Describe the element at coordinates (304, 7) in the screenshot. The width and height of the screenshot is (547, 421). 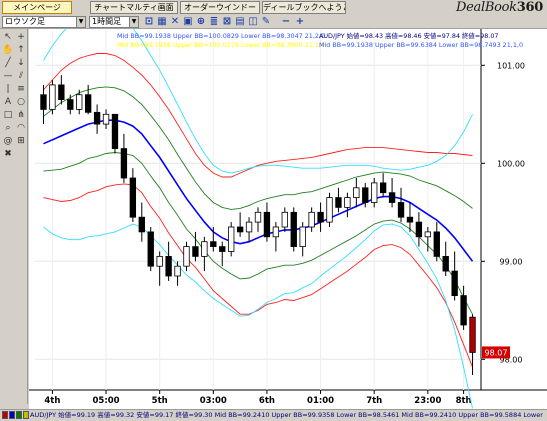
I see `tab-dealbook-welcome: ディールブックへようこそ` at that location.